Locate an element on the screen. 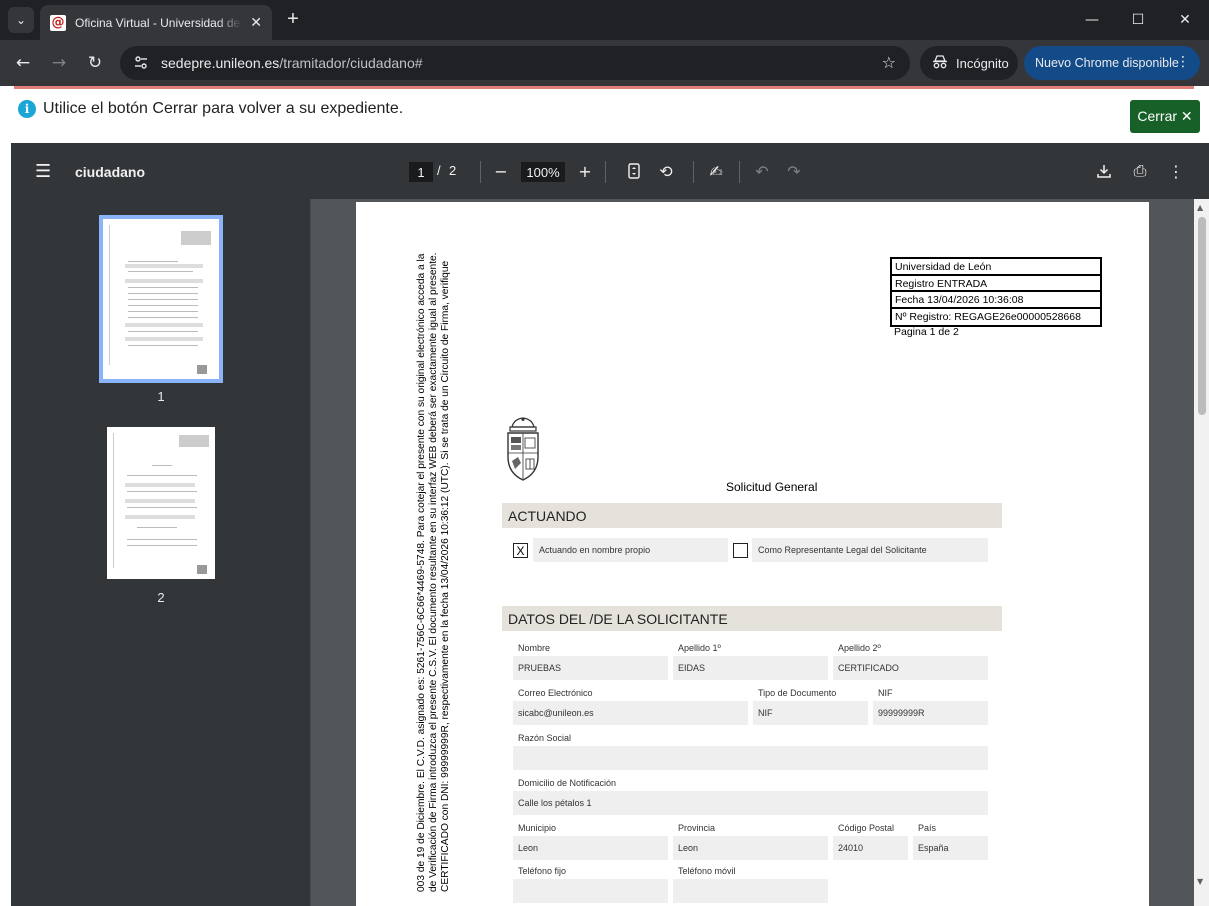  field-label: Nombre is located at coordinates (534, 648).